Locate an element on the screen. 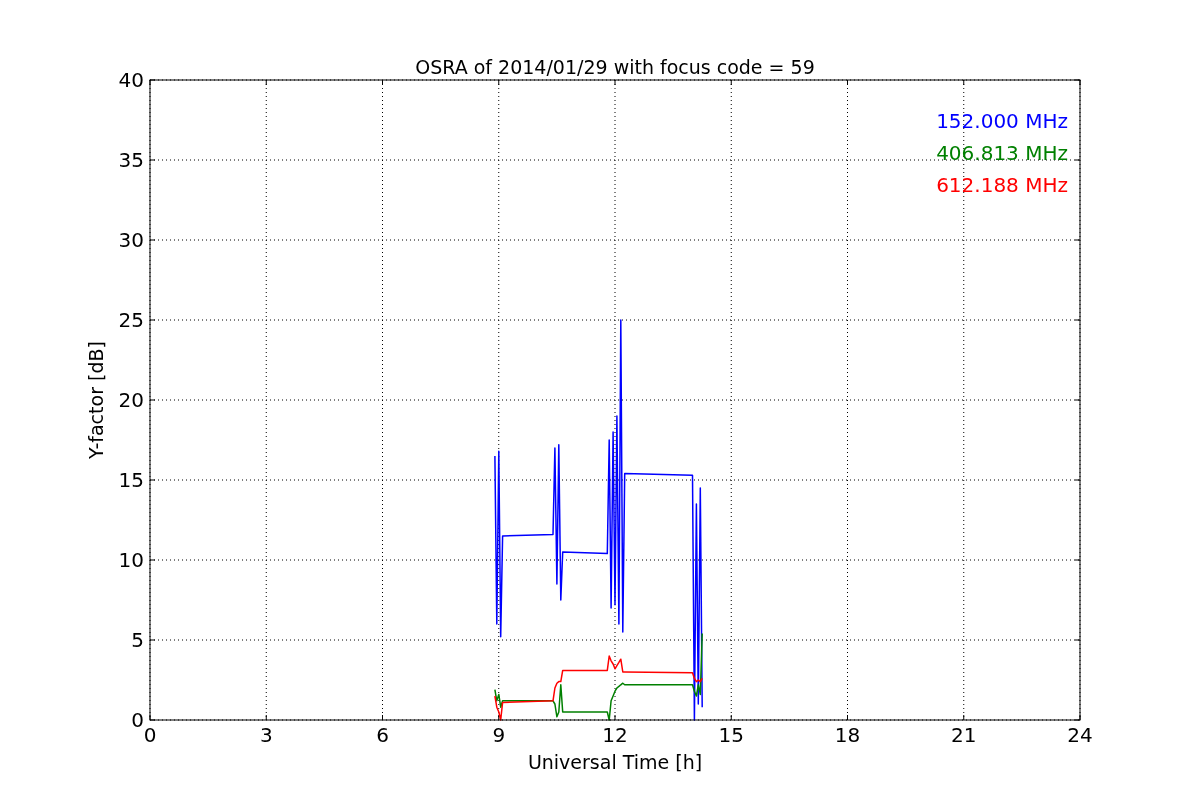 This screenshot has width=1200, height=800. tick-label: 21 is located at coordinates (964, 735).